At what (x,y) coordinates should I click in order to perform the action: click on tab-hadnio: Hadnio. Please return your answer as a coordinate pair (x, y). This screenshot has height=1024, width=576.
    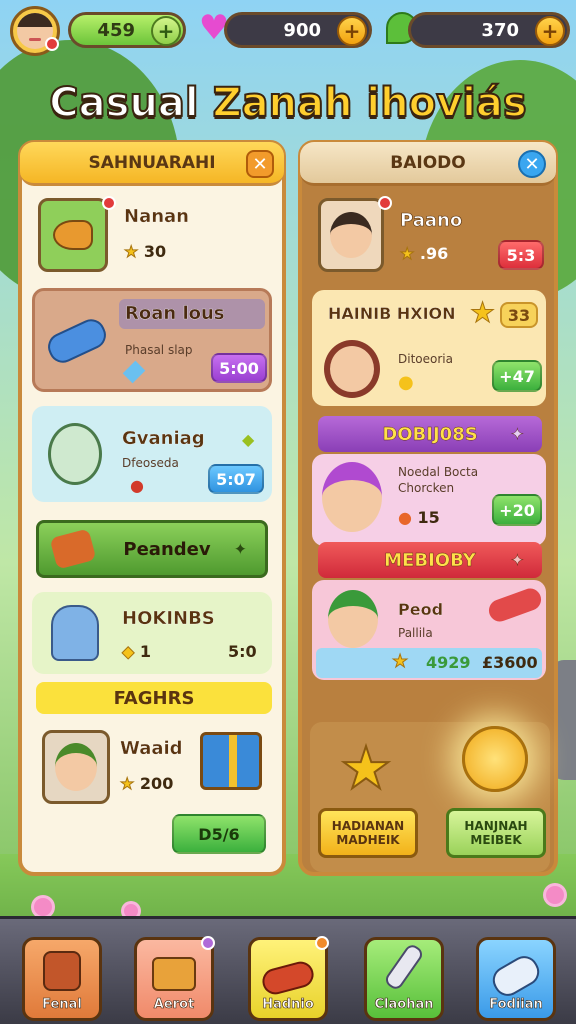
    Looking at the image, I should click on (288, 978).